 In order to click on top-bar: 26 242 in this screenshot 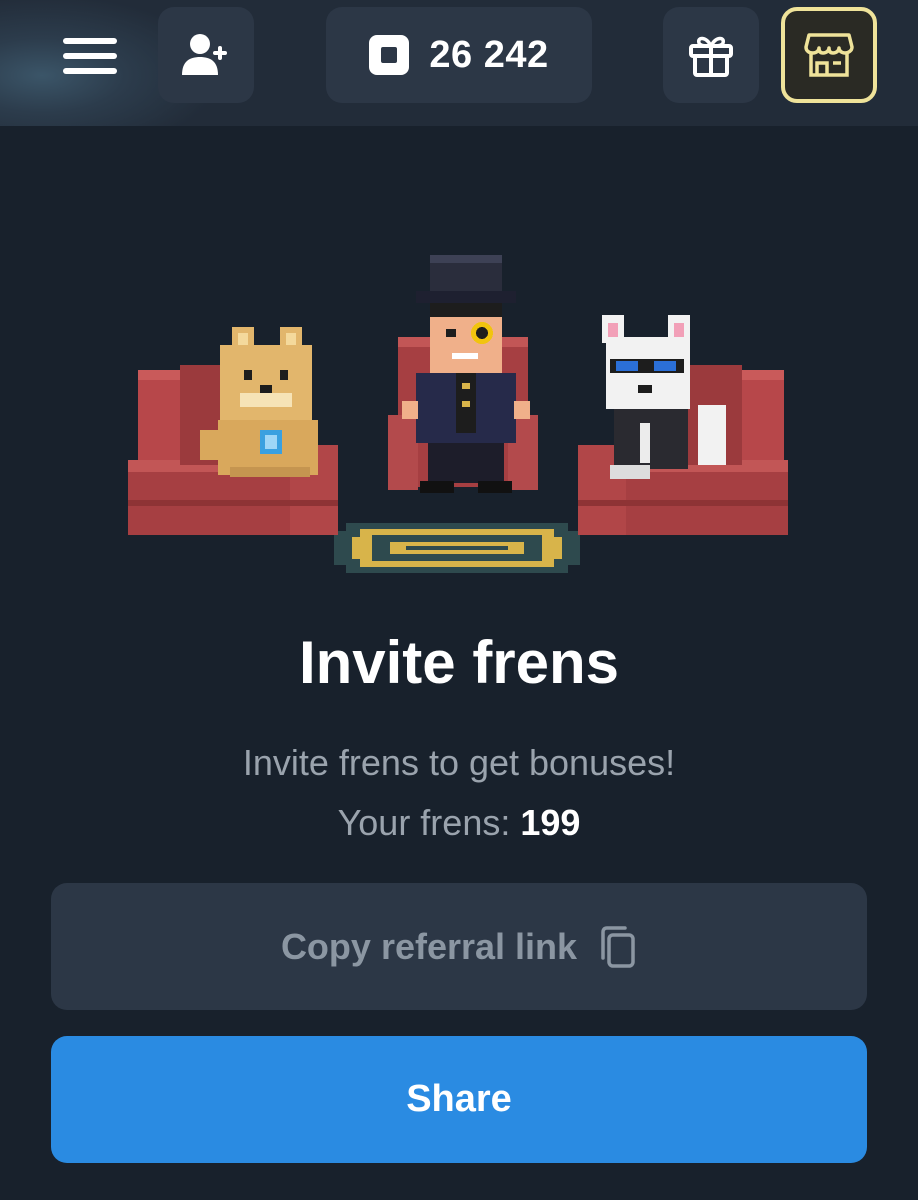, I will do `click(459, 63)`.